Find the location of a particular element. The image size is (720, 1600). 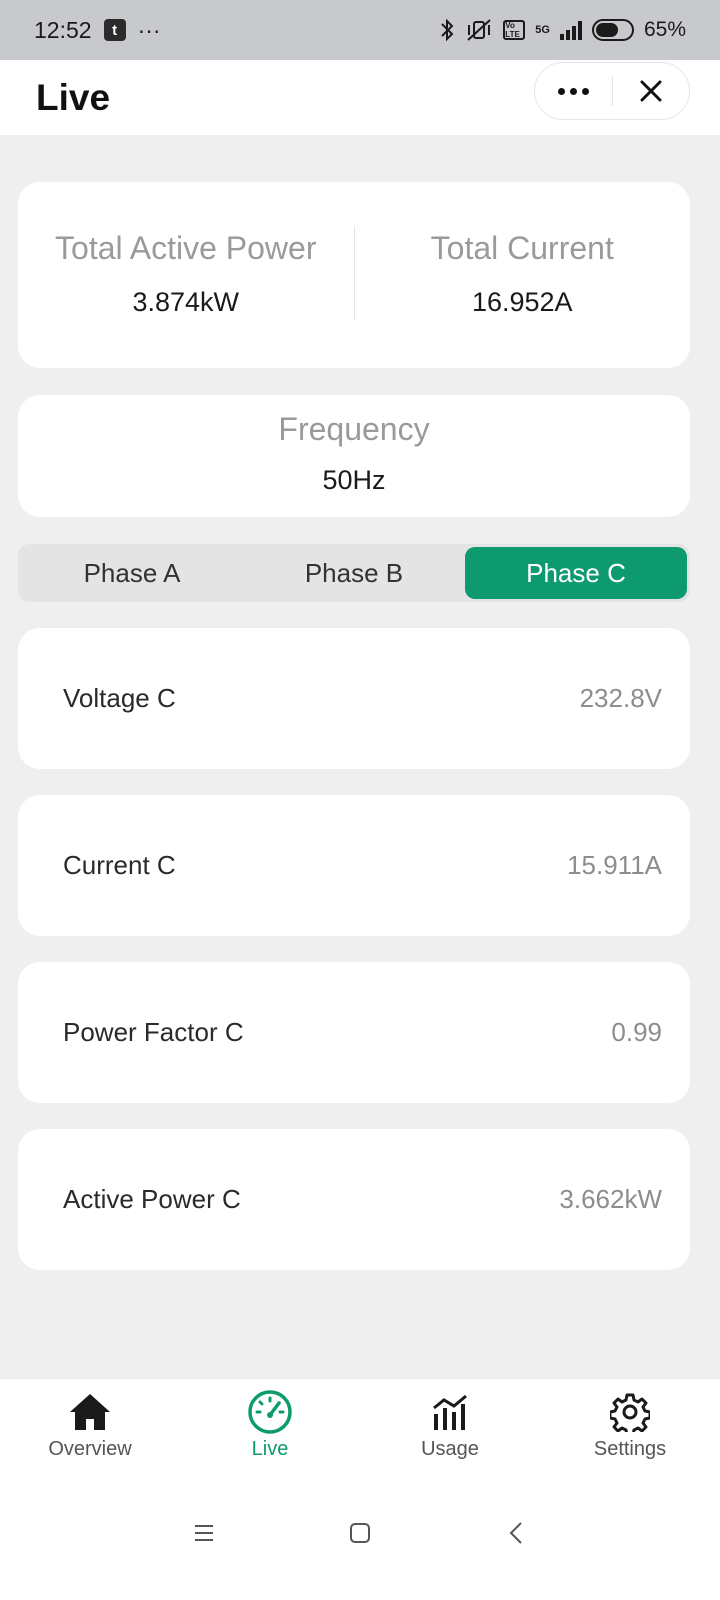

active-power-label: Active Power C is located at coordinates (152, 1199).